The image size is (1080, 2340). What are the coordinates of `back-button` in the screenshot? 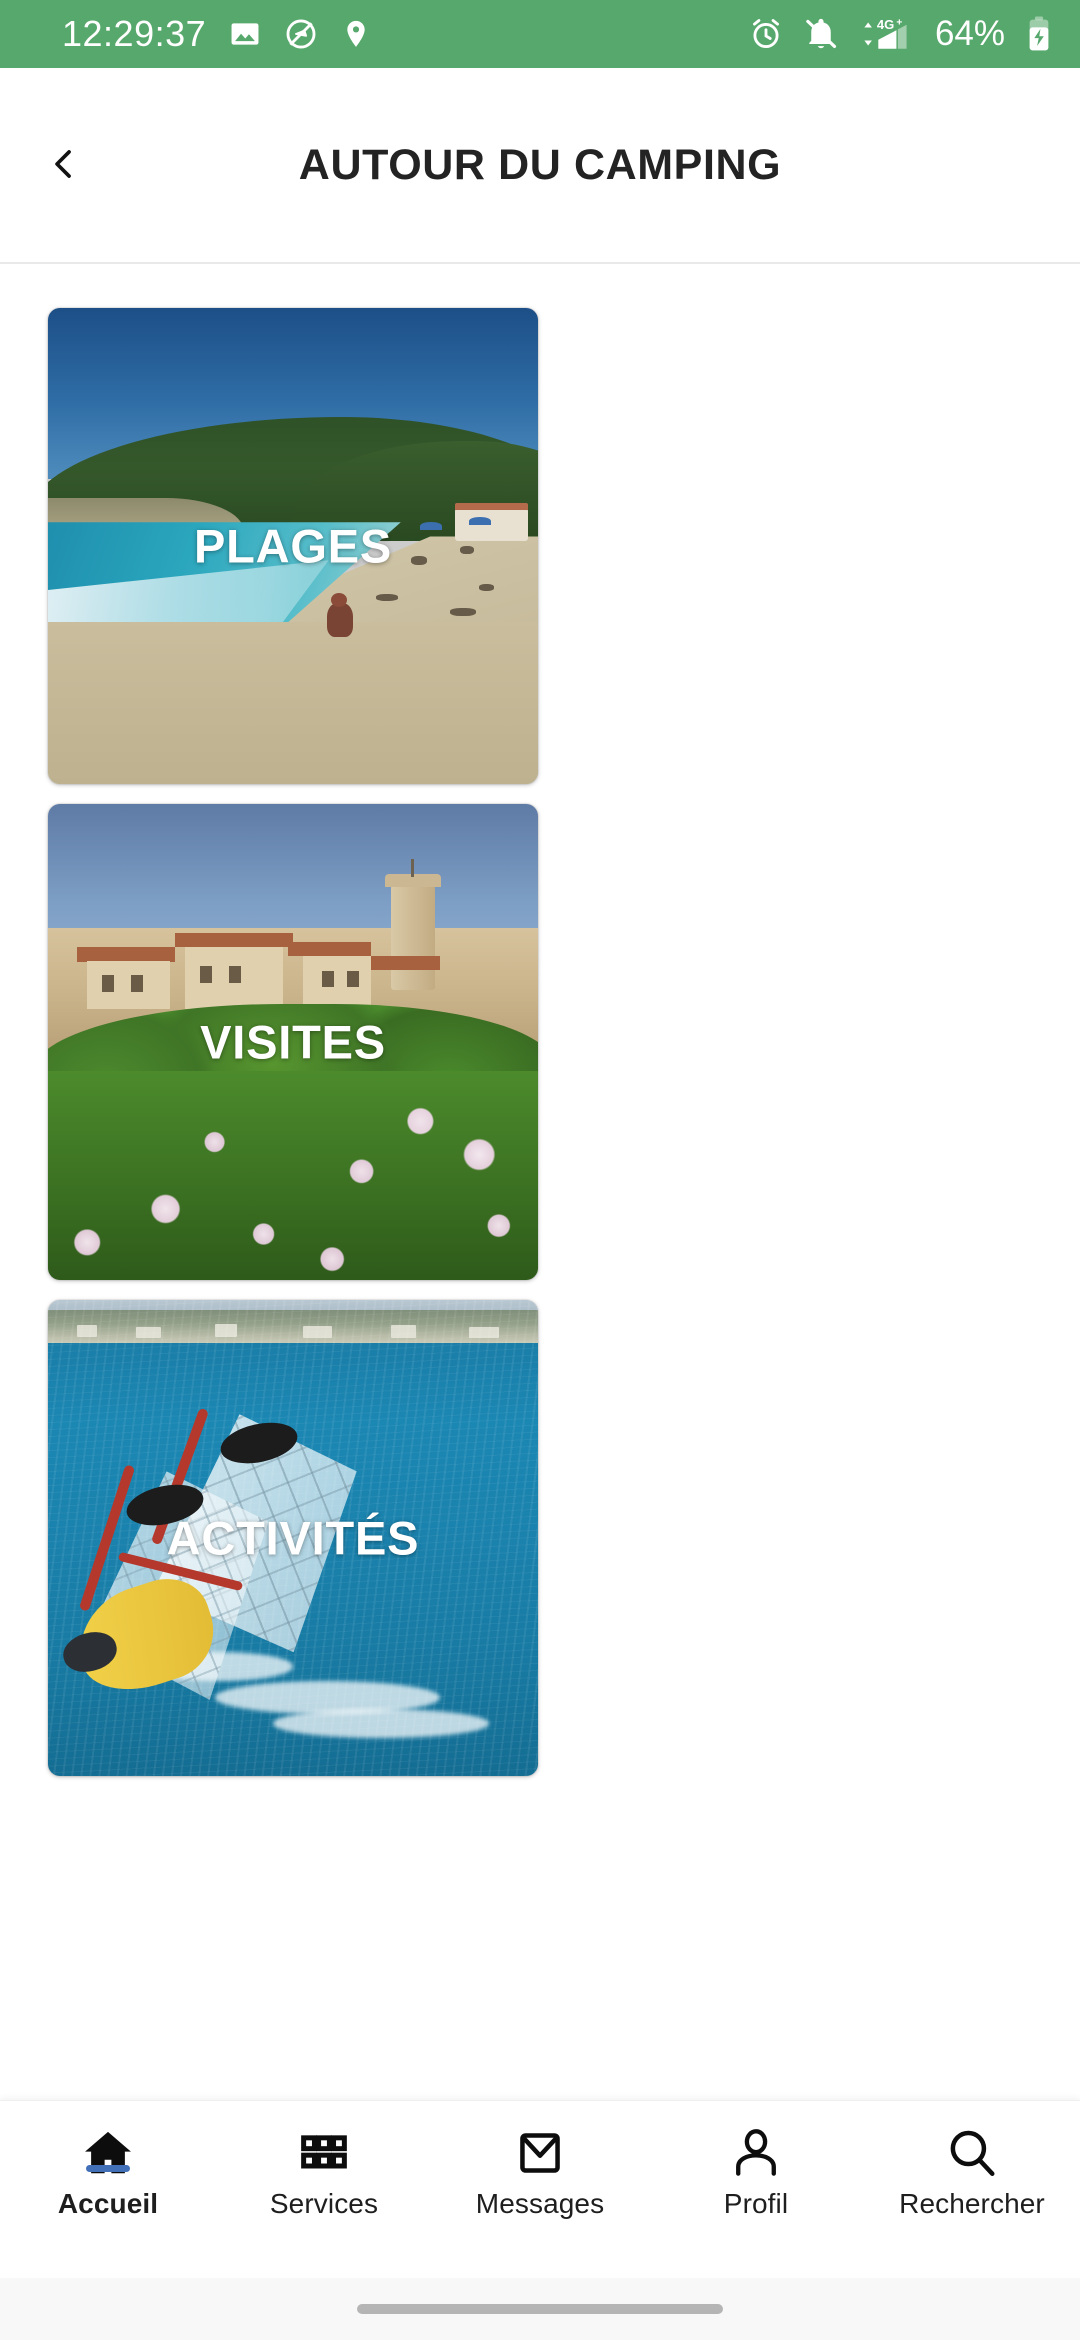 It's located at (64, 166).